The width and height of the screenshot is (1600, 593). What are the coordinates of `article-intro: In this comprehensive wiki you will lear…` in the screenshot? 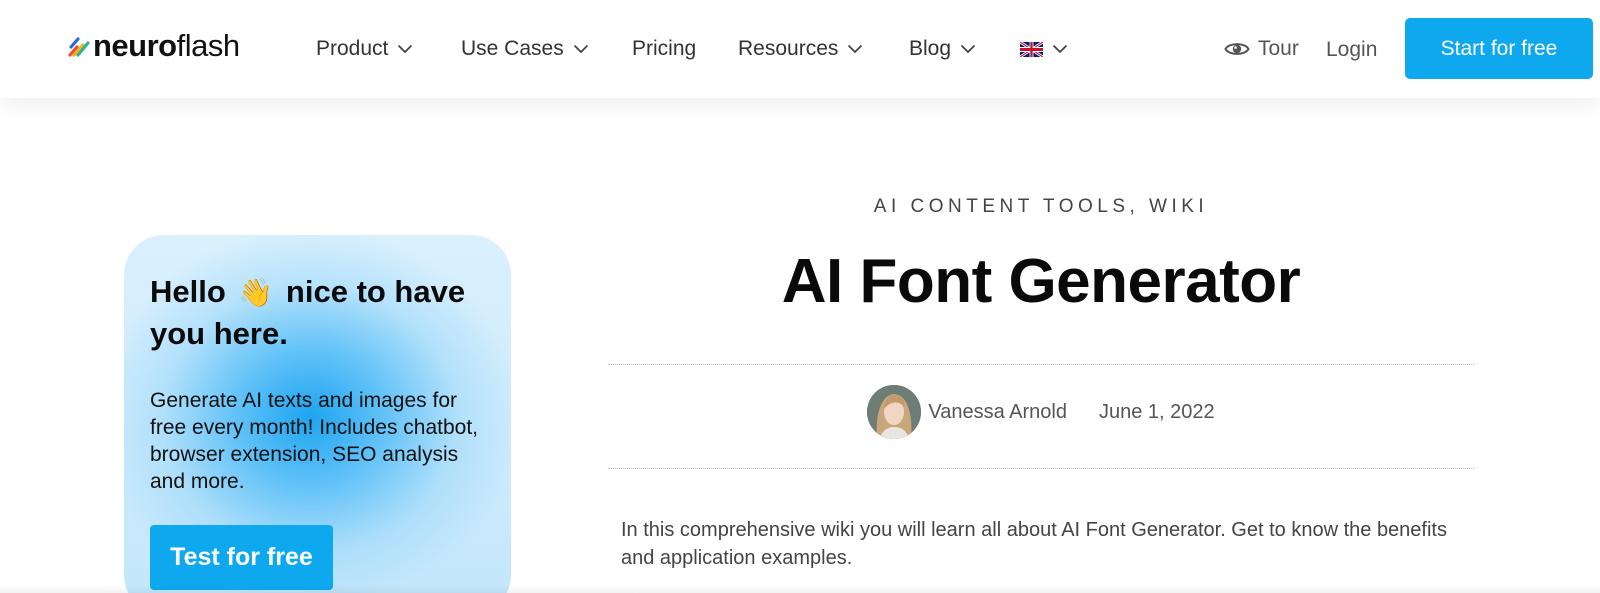 It's located at (1034, 544).